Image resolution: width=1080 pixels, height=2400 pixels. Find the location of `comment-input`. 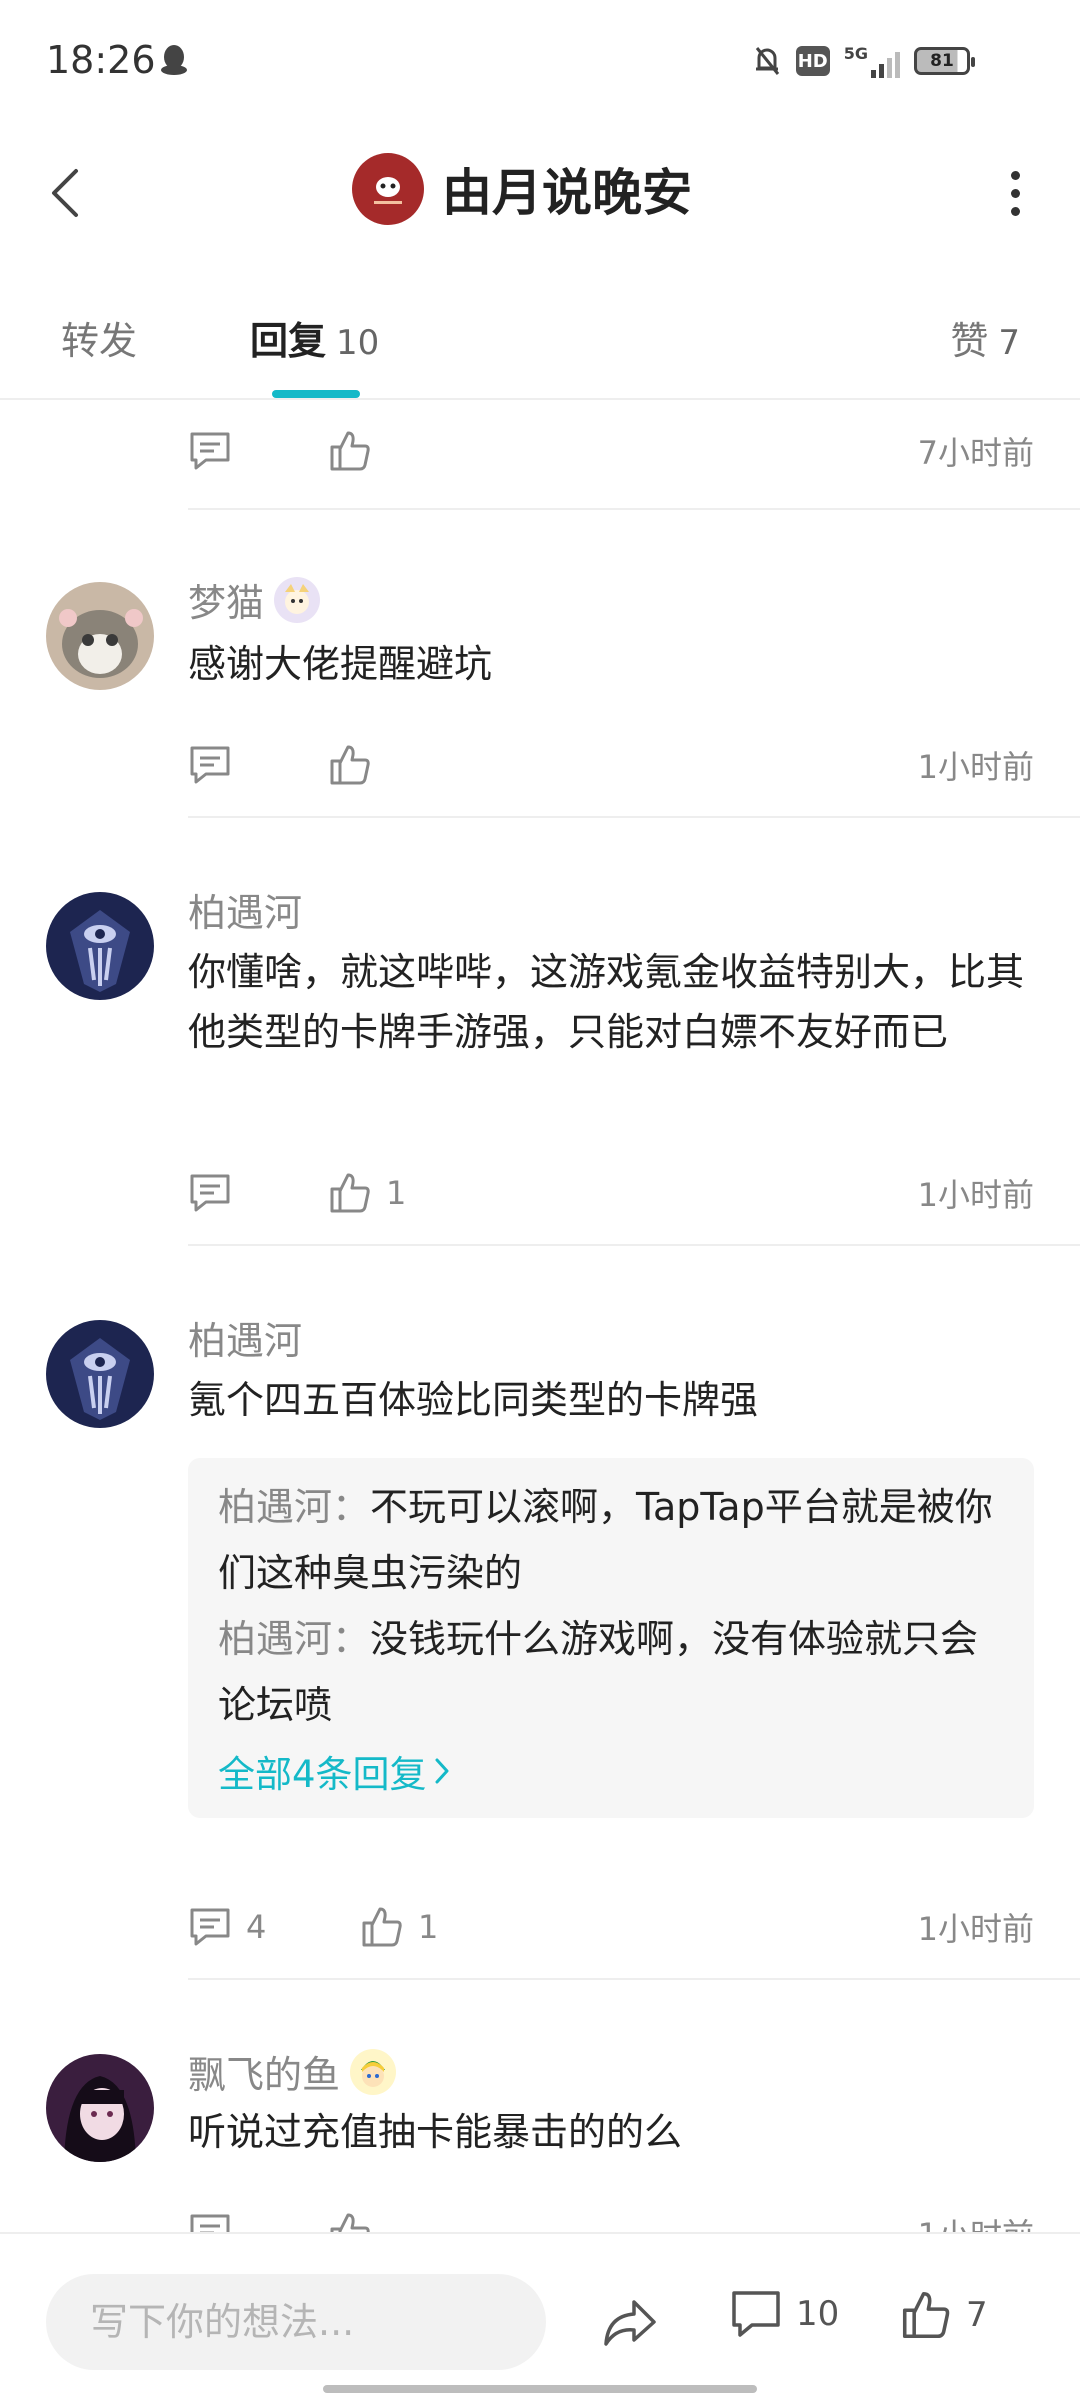

comment-input is located at coordinates (296, 2322).